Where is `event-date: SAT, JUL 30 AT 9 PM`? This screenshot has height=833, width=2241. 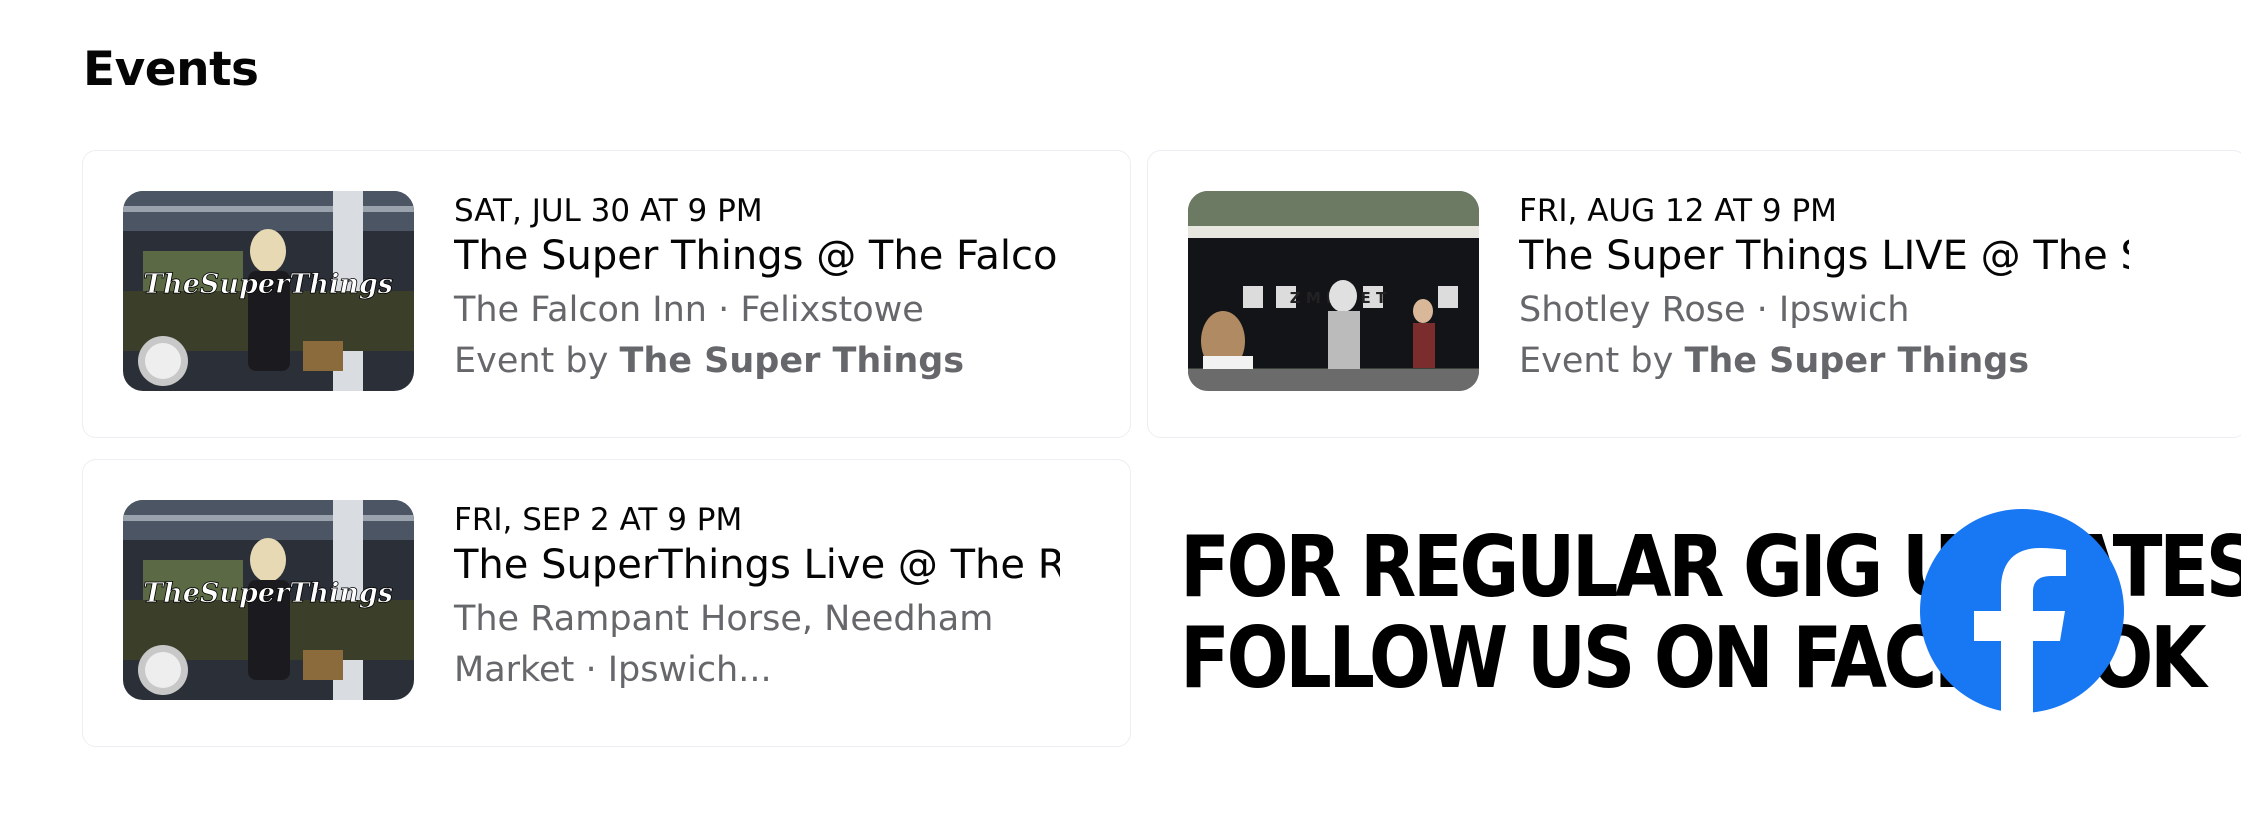
event-date: SAT, JUL 30 AT 9 PM is located at coordinates (608, 211).